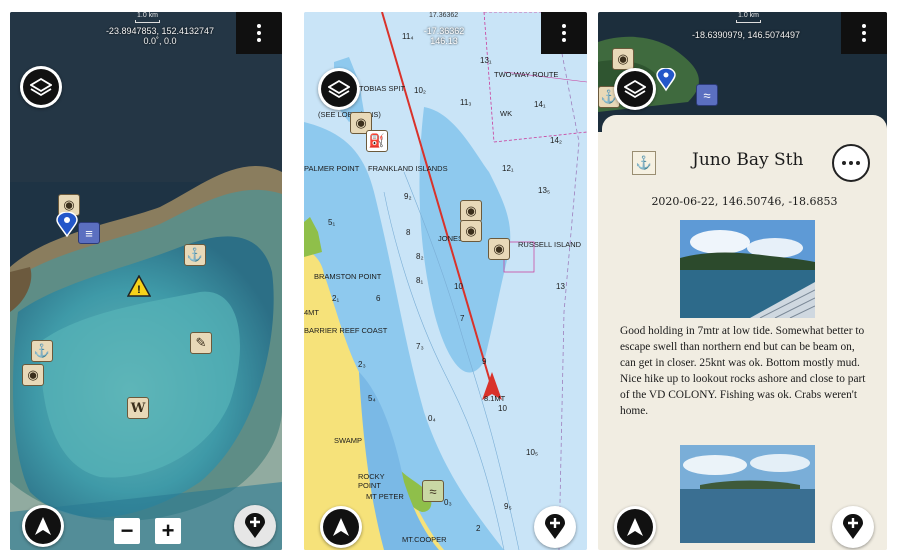 The width and height of the screenshot is (900, 560). I want to click on depth-sounding: 0₃, so click(448, 502).